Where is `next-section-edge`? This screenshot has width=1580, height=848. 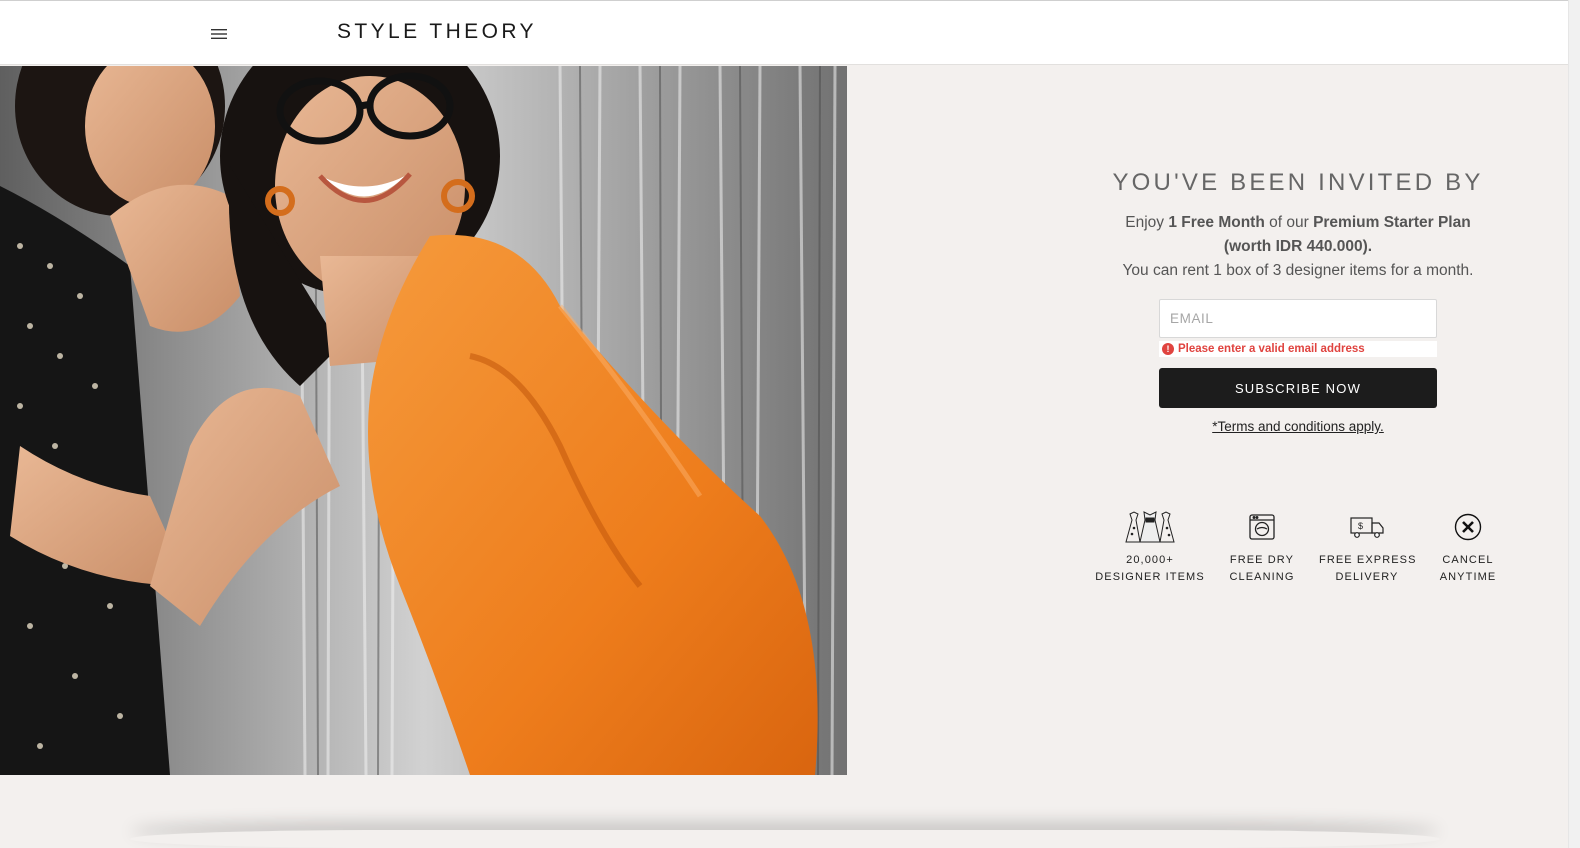
next-section-edge is located at coordinates (785, 839).